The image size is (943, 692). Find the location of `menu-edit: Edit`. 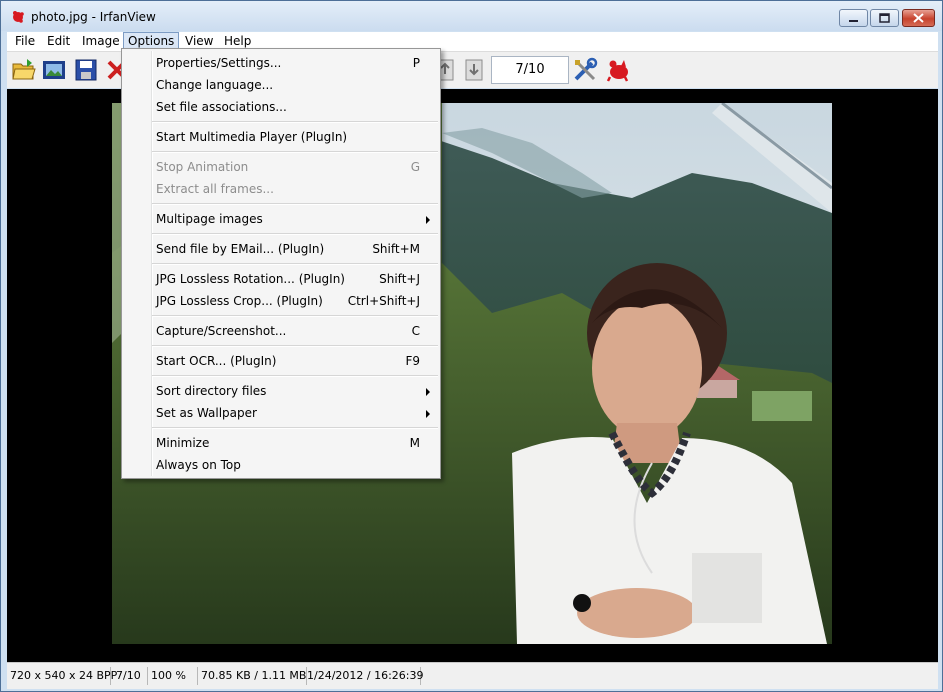

menu-edit: Edit is located at coordinates (58, 41).